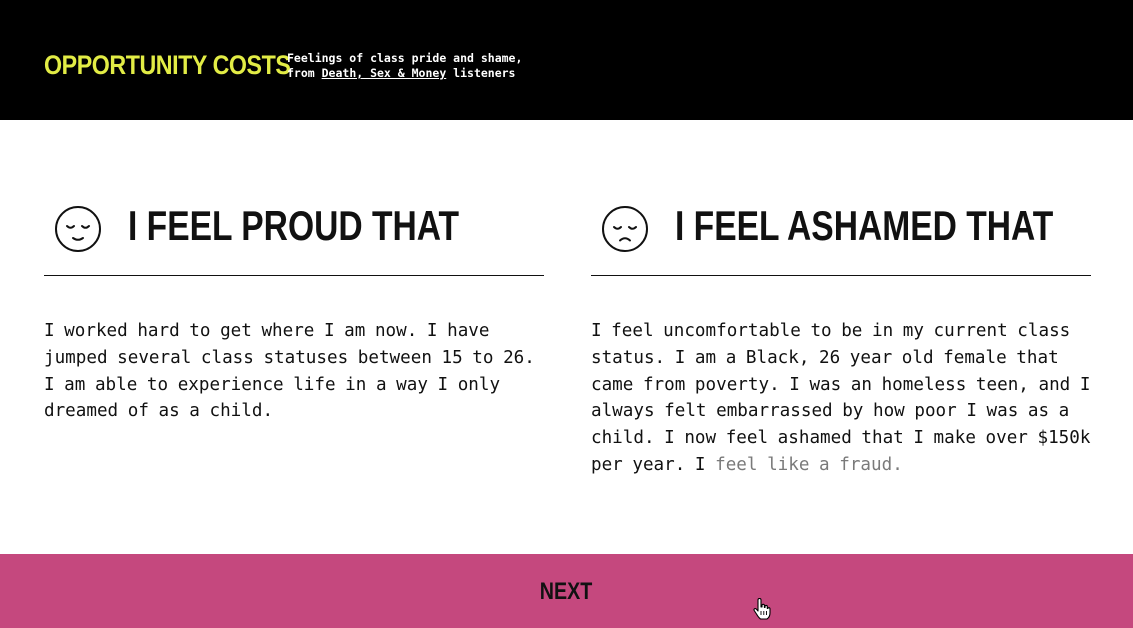 This screenshot has height=628, width=1133. Describe the element at coordinates (167, 65) in the screenshot. I see `site-title: OPPORTUNITY COSTS` at that location.